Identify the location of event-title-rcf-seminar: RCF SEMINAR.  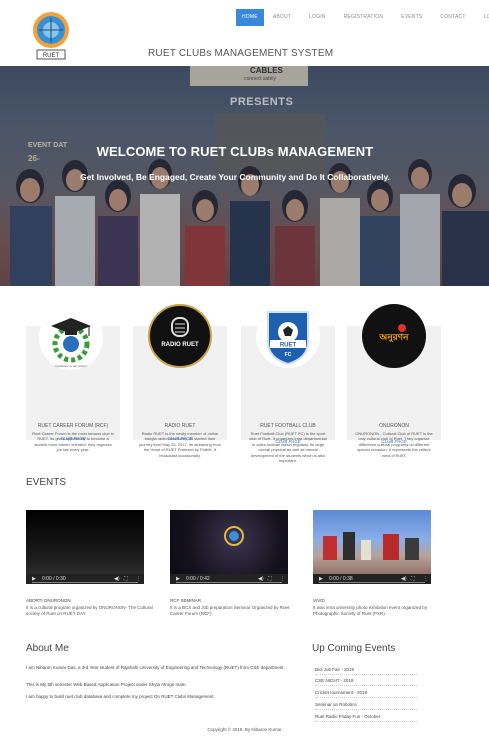
(186, 600).